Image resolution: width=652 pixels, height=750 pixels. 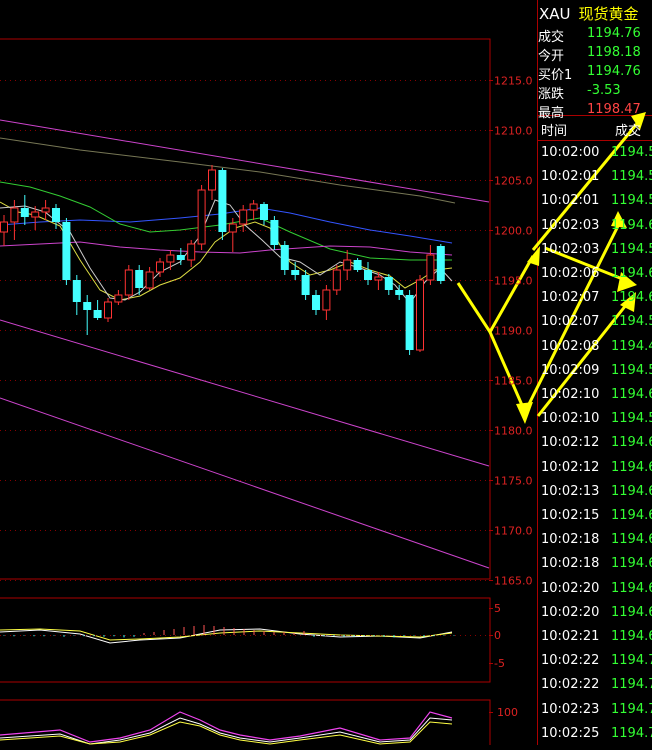 What do you see at coordinates (631, 201) in the screenshot?
I see `tick-price: 1194.57` at bounding box center [631, 201].